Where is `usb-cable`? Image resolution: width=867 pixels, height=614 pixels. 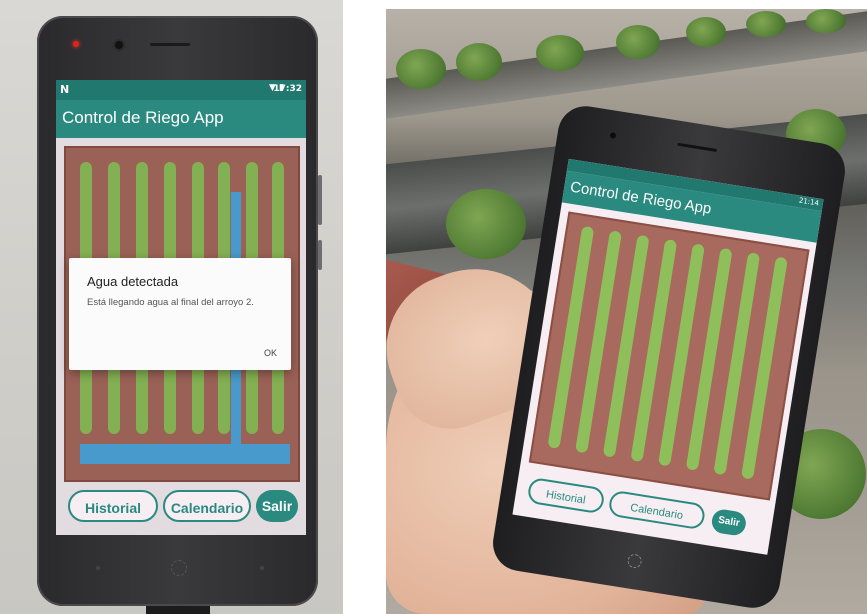
usb-cable is located at coordinates (178, 610).